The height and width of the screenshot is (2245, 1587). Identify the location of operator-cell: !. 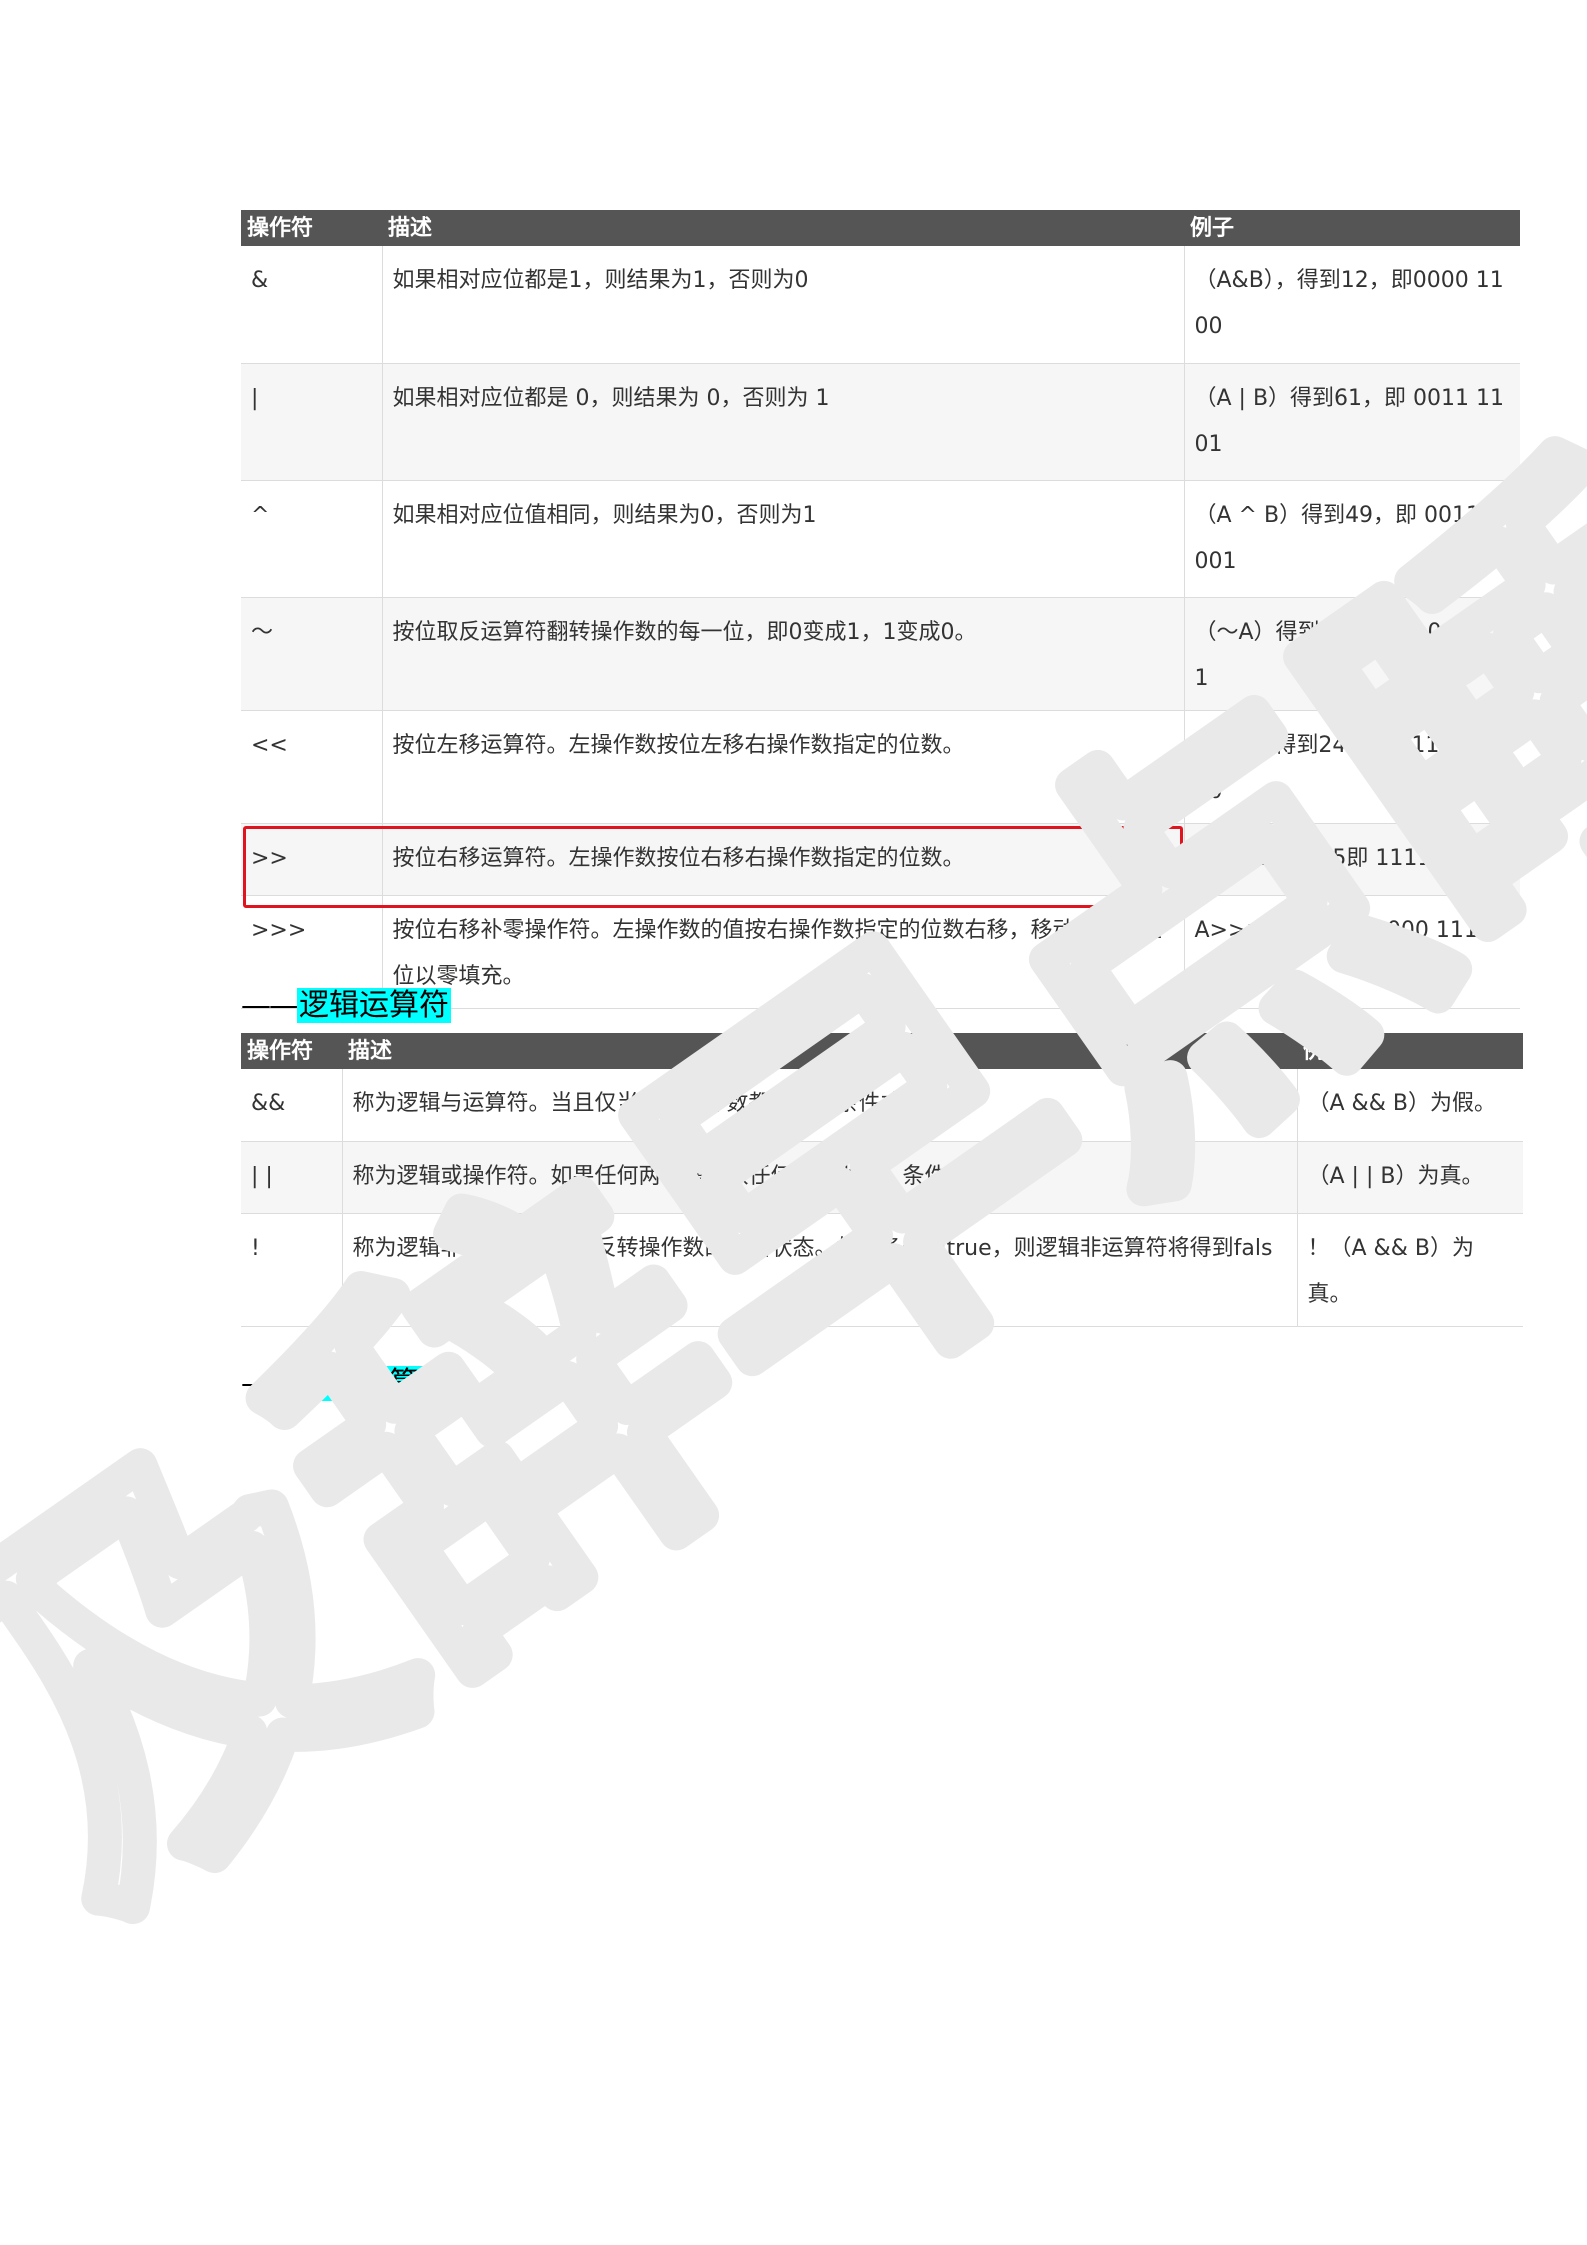
(291, 1270).